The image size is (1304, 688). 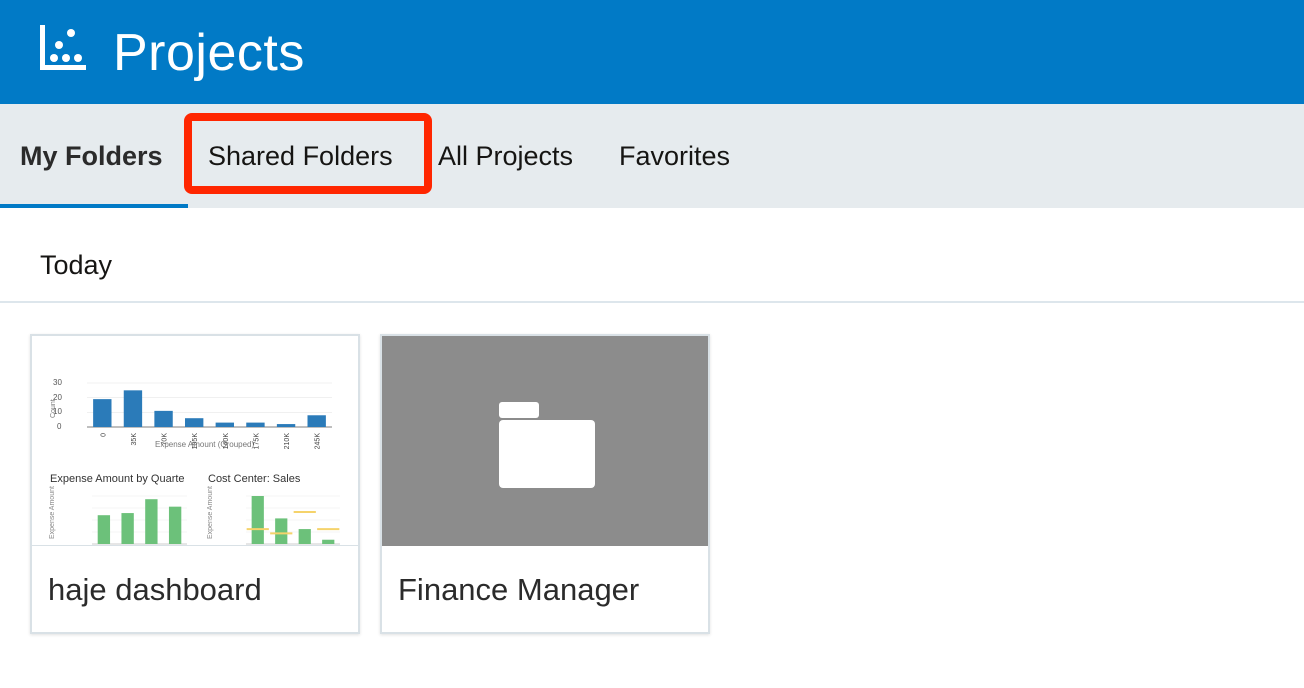 What do you see at coordinates (94, 206) in the screenshot?
I see `active-tab-indicator` at bounding box center [94, 206].